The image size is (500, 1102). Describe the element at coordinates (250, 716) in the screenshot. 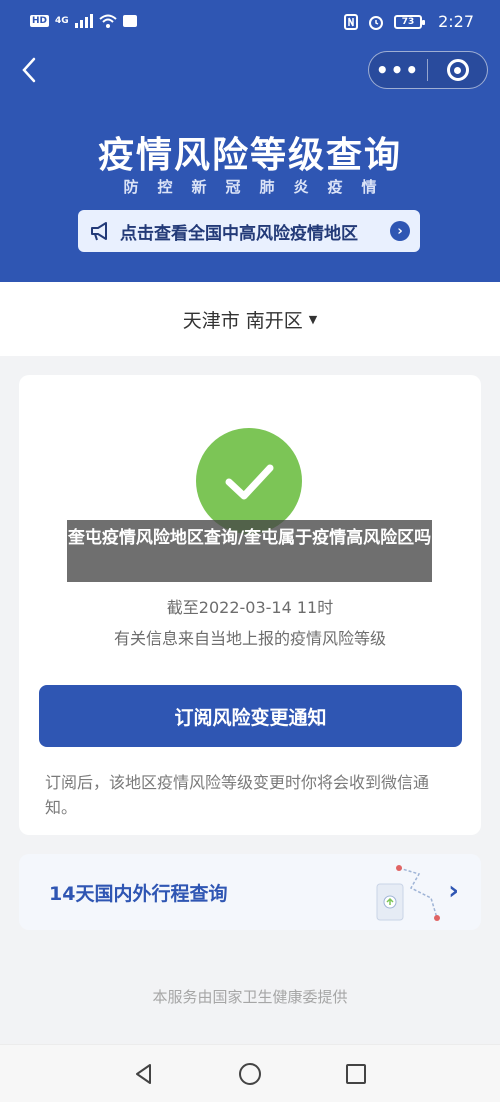

I see `subscribe-button: 订阅风险变更通知` at that location.